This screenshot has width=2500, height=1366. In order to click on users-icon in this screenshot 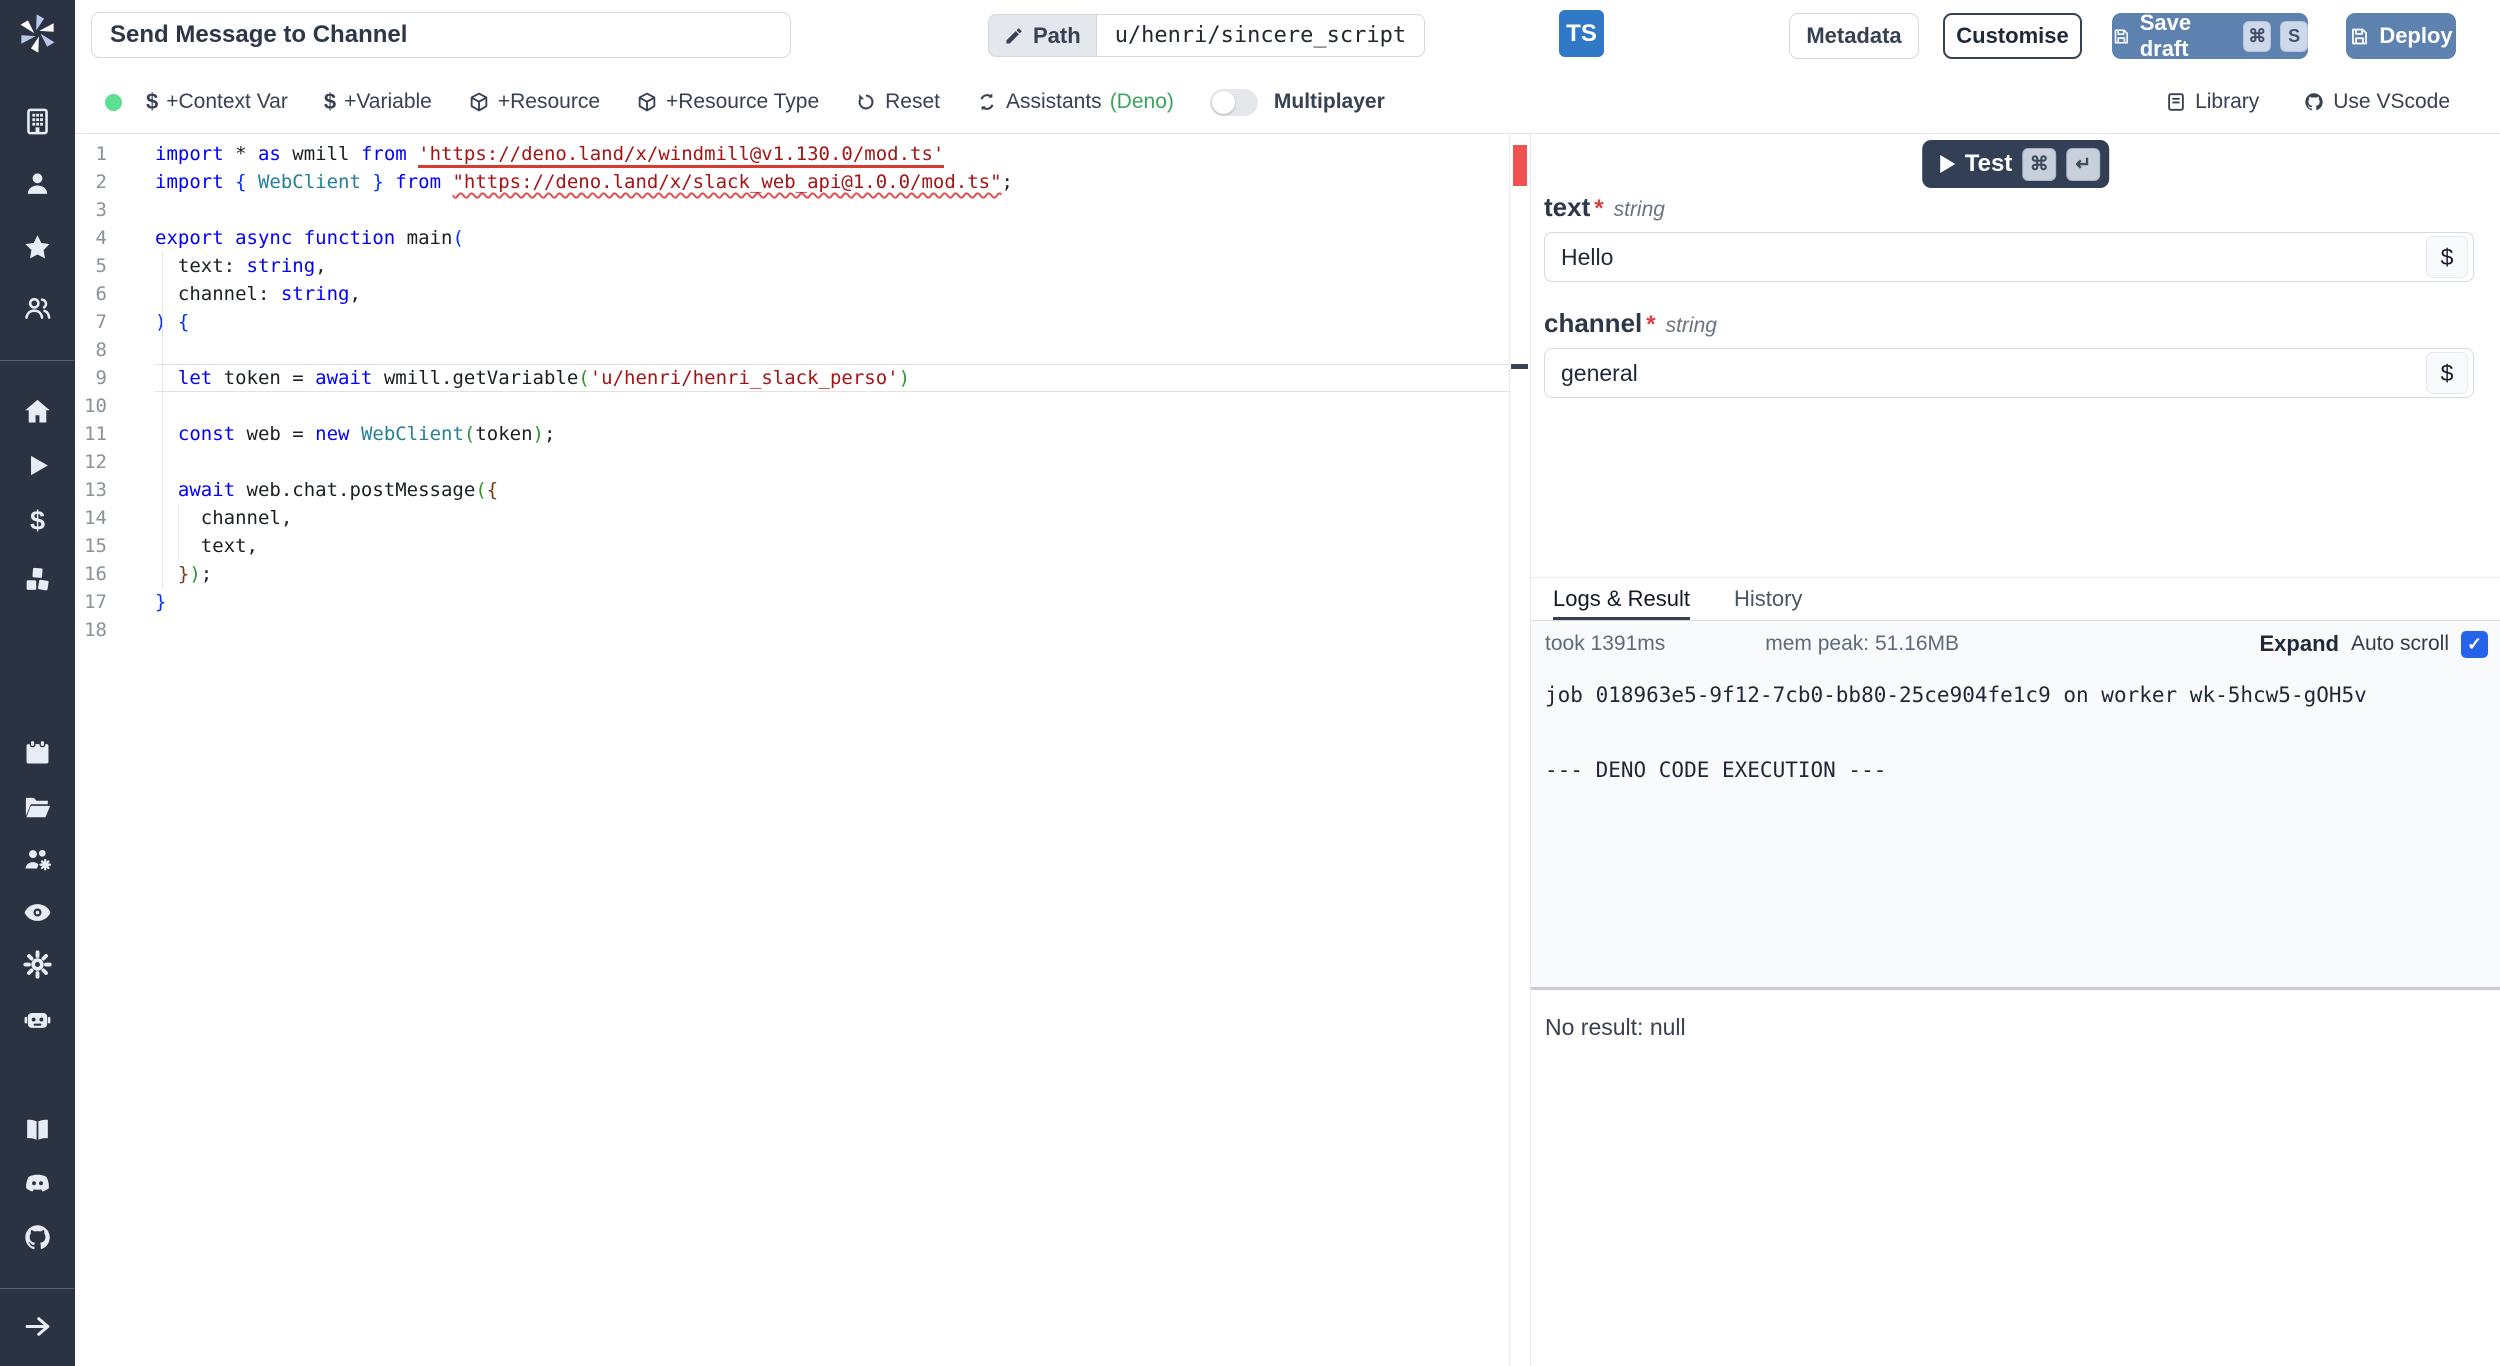, I will do `click(37, 308)`.